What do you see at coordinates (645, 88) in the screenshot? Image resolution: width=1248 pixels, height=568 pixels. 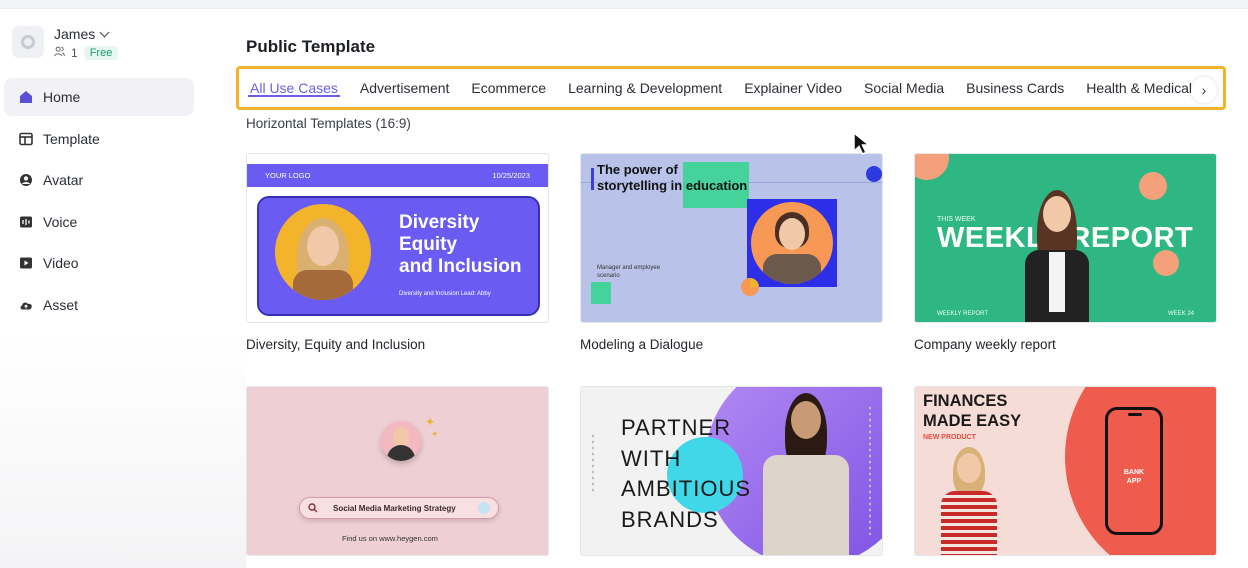 I see `tab-learning-development: Learning & Development` at bounding box center [645, 88].